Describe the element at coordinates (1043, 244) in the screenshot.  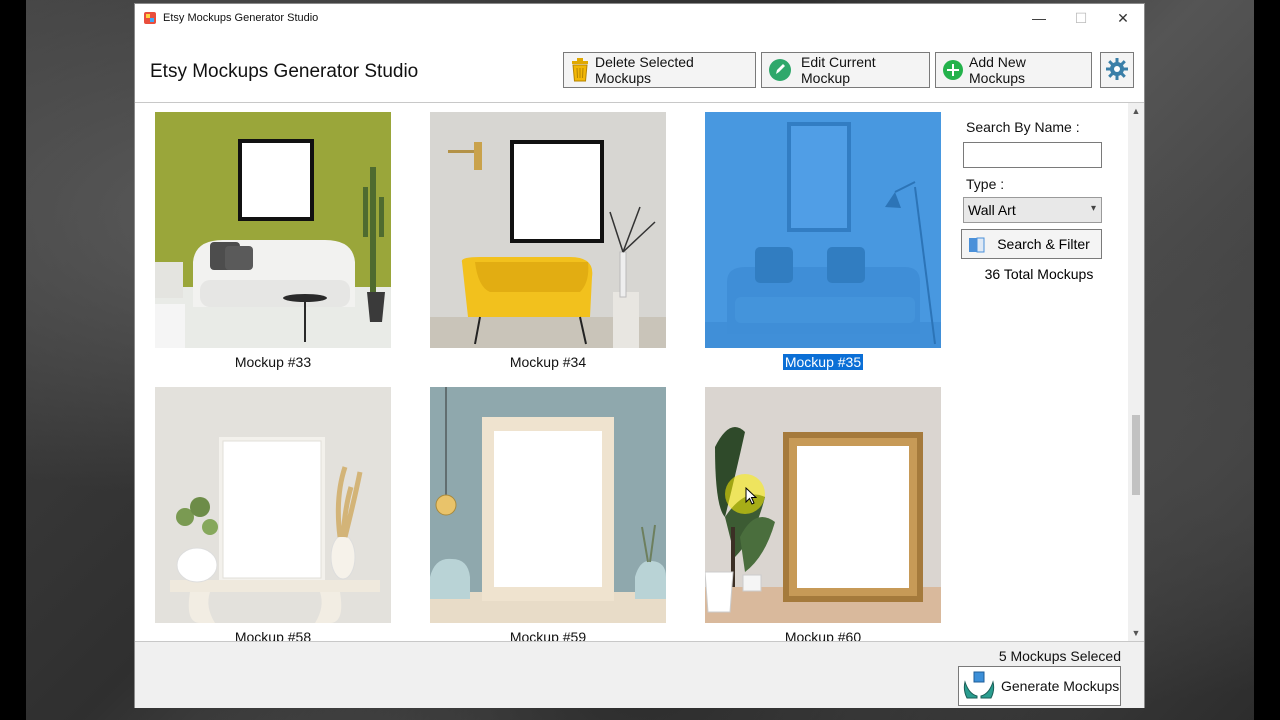
I see `search-filter-label: Search & Filter` at that location.